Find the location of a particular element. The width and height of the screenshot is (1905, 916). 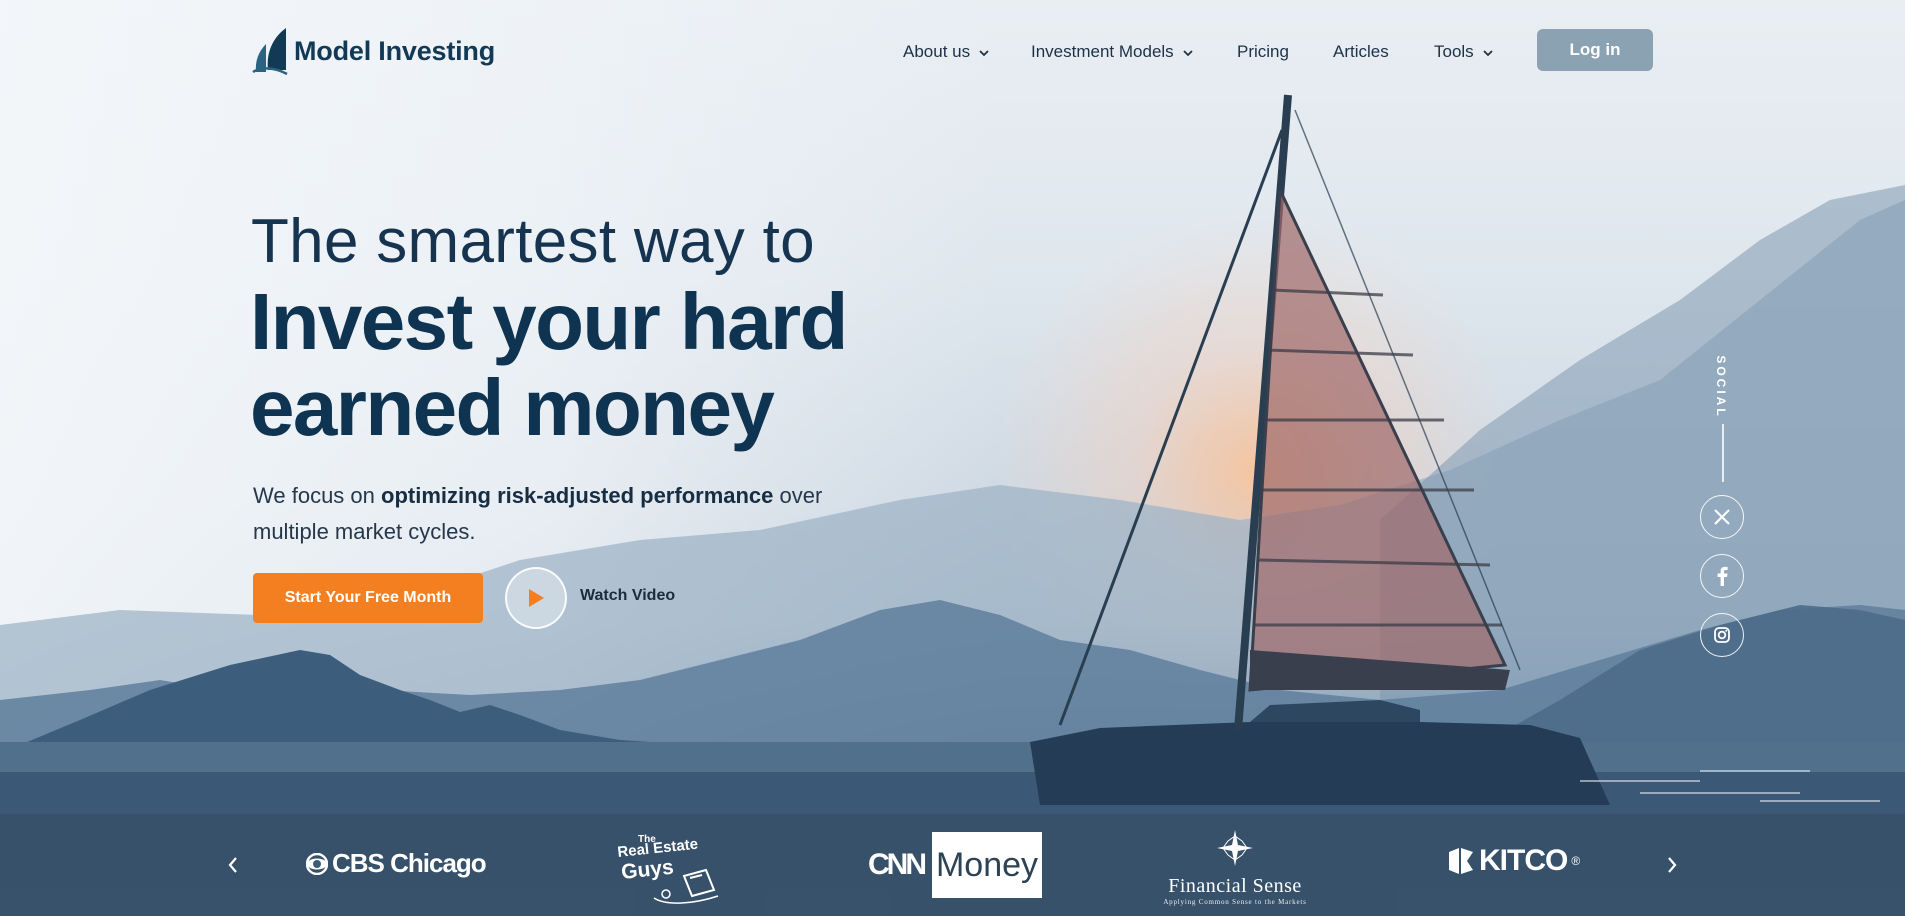

login-button: Log in is located at coordinates (1595, 50).